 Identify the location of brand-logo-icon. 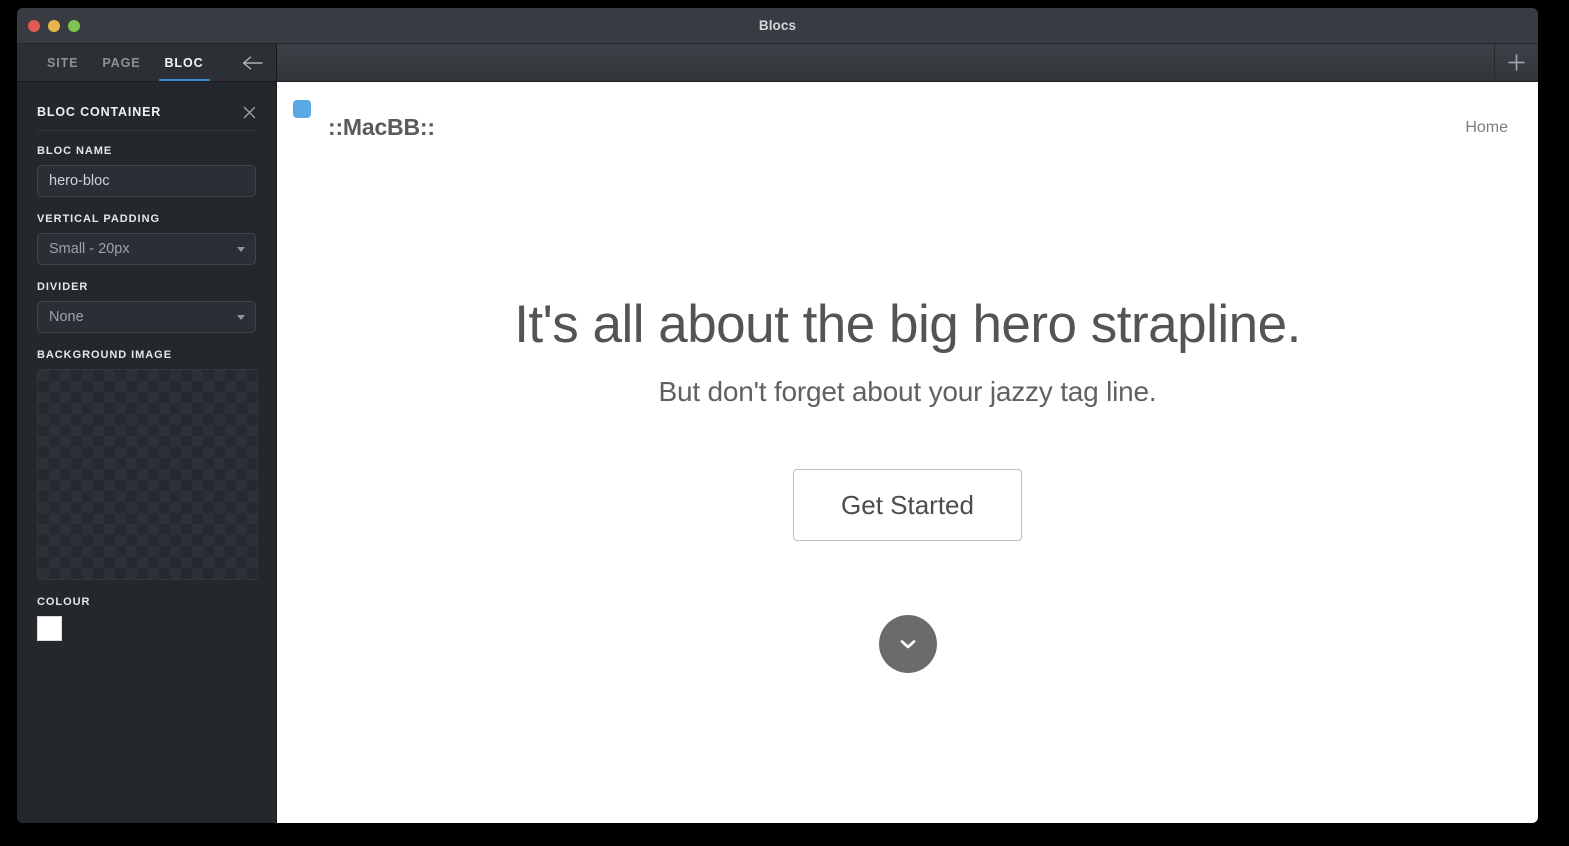
(302, 108).